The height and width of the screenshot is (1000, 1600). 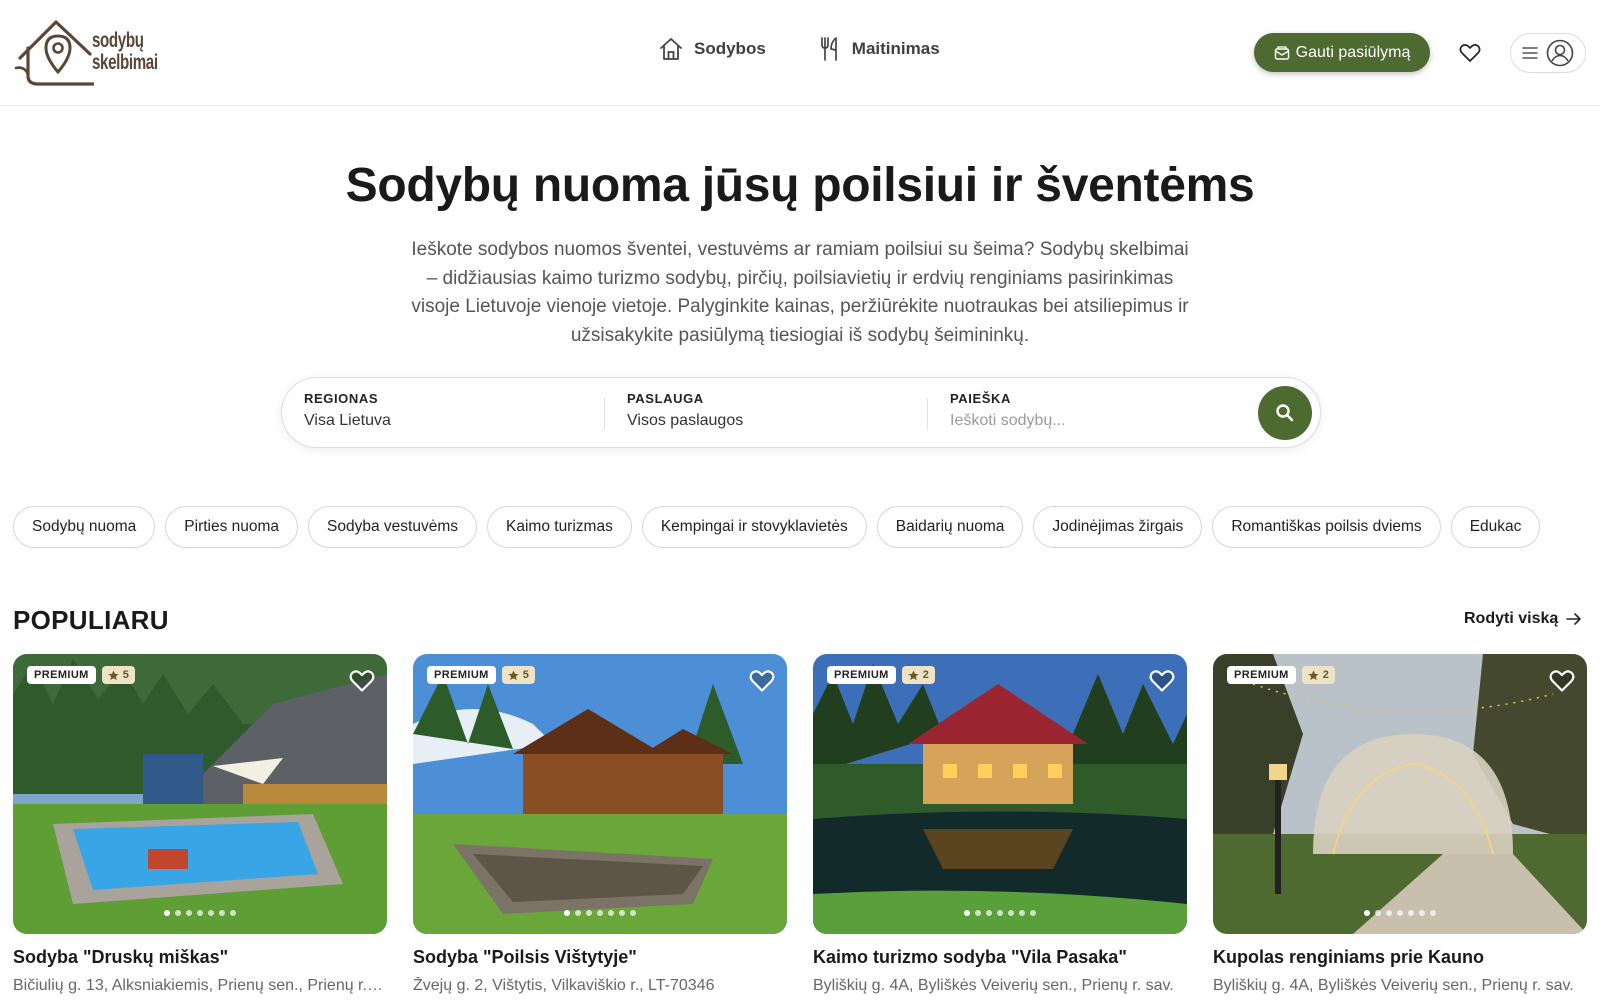 I want to click on service-select: PASLAUGA Visos paslaugos, so click(x=685, y=410).